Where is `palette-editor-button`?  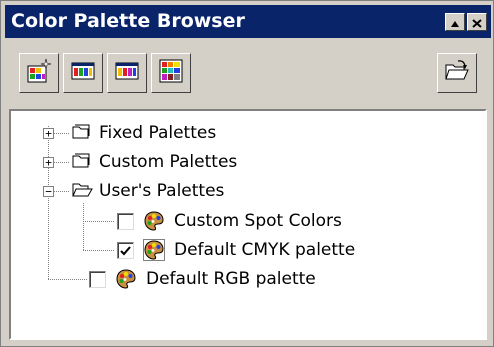 palette-editor-button is located at coordinates (127, 73).